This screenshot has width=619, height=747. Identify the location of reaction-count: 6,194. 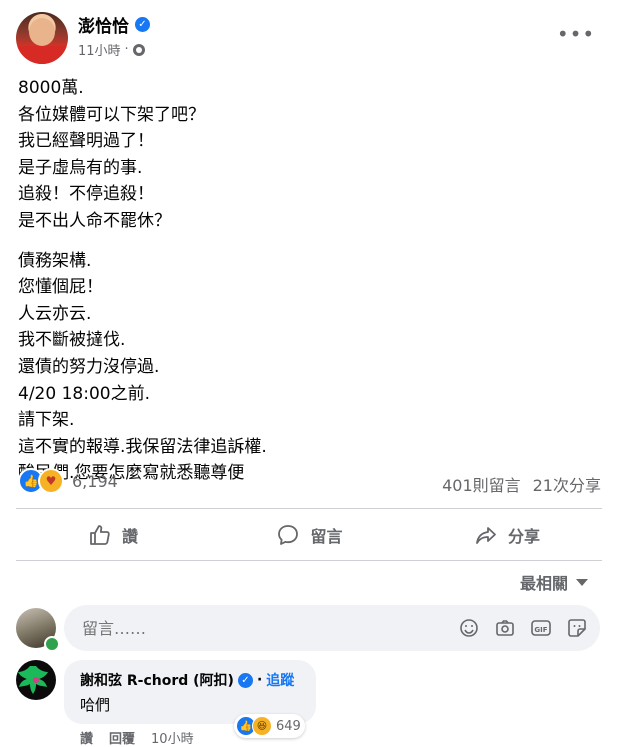
(95, 481).